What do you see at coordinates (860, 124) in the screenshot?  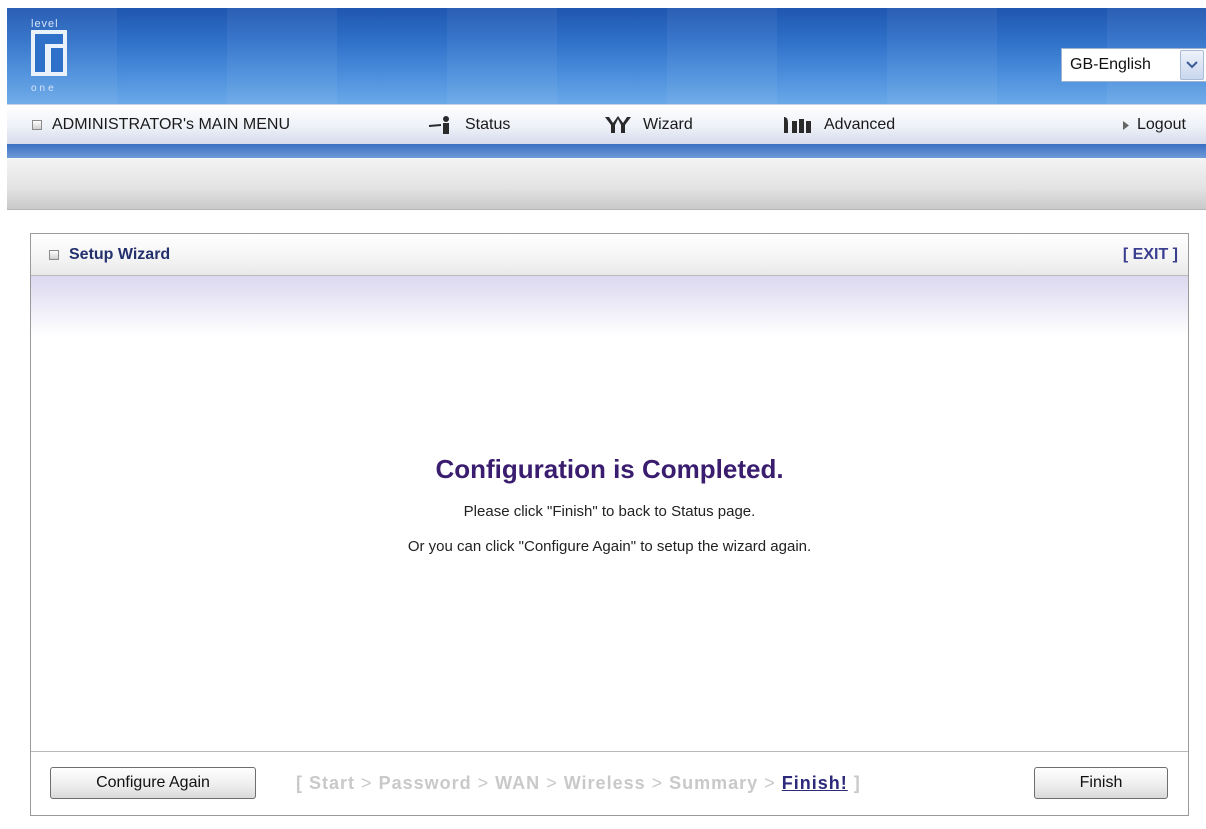 I see `menu-item-advanced-label: Advanced` at bounding box center [860, 124].